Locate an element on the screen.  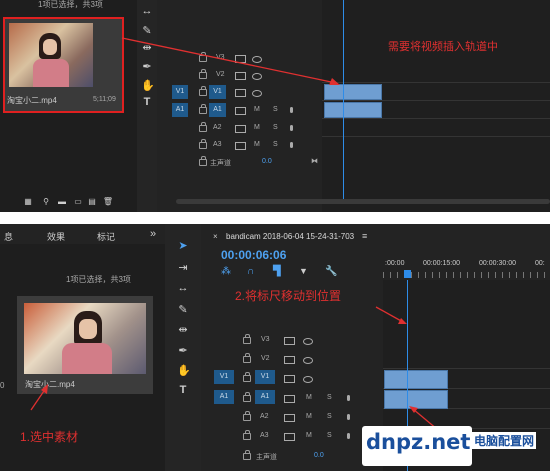
watermark: dnpz.net 电脑配置网 is located at coordinates (456, 447).